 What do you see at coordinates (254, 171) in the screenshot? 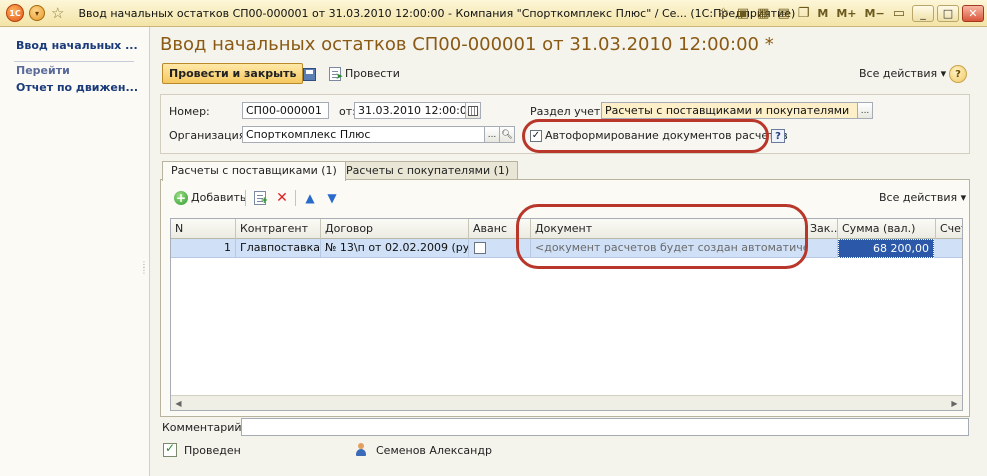
I see `tab-suppliers: Расчеты с поставщиками (1)` at bounding box center [254, 171].